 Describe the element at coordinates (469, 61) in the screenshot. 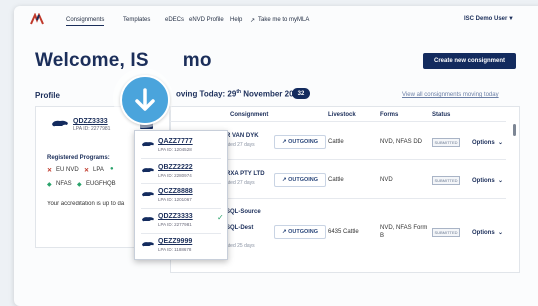

I see `create-consignment-button: Create new consignment` at that location.